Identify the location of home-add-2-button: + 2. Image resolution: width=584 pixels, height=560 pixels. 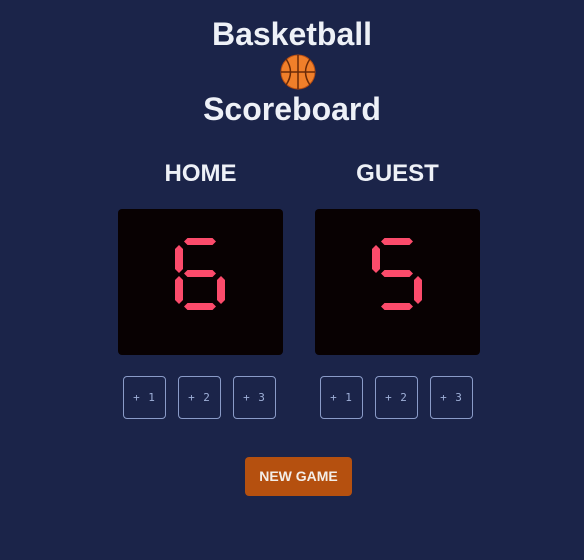
(199, 397).